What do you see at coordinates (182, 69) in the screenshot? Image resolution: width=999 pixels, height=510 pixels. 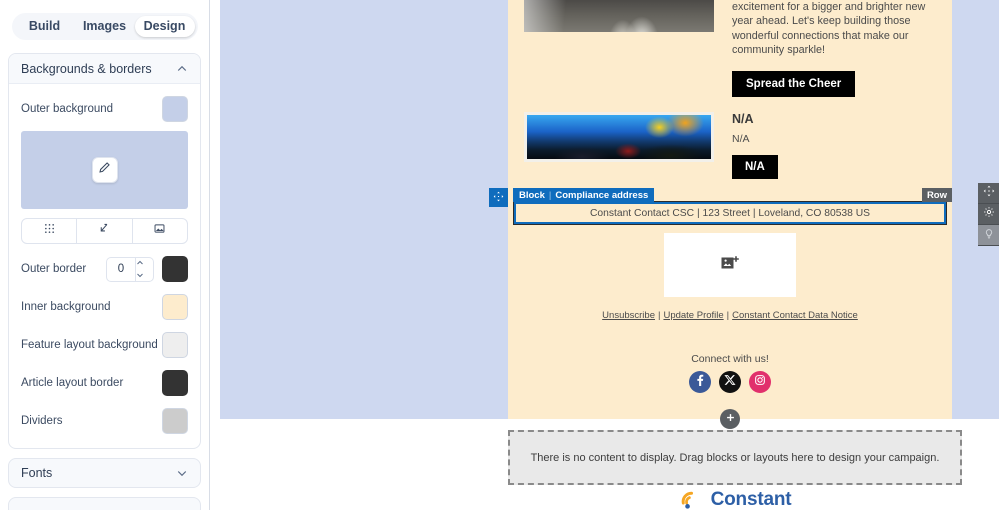 I see `chevron-up-icon` at bounding box center [182, 69].